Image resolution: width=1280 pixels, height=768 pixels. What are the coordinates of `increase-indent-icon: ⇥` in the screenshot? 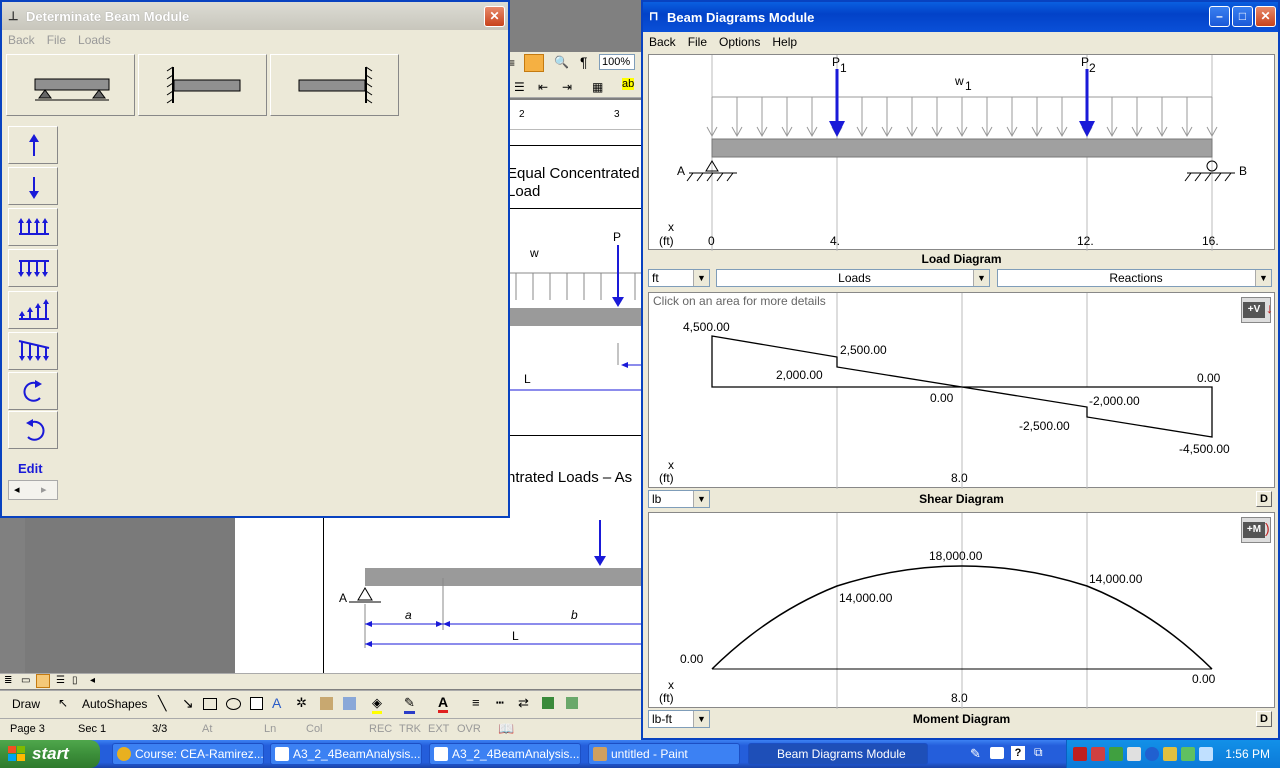 It's located at (567, 87).